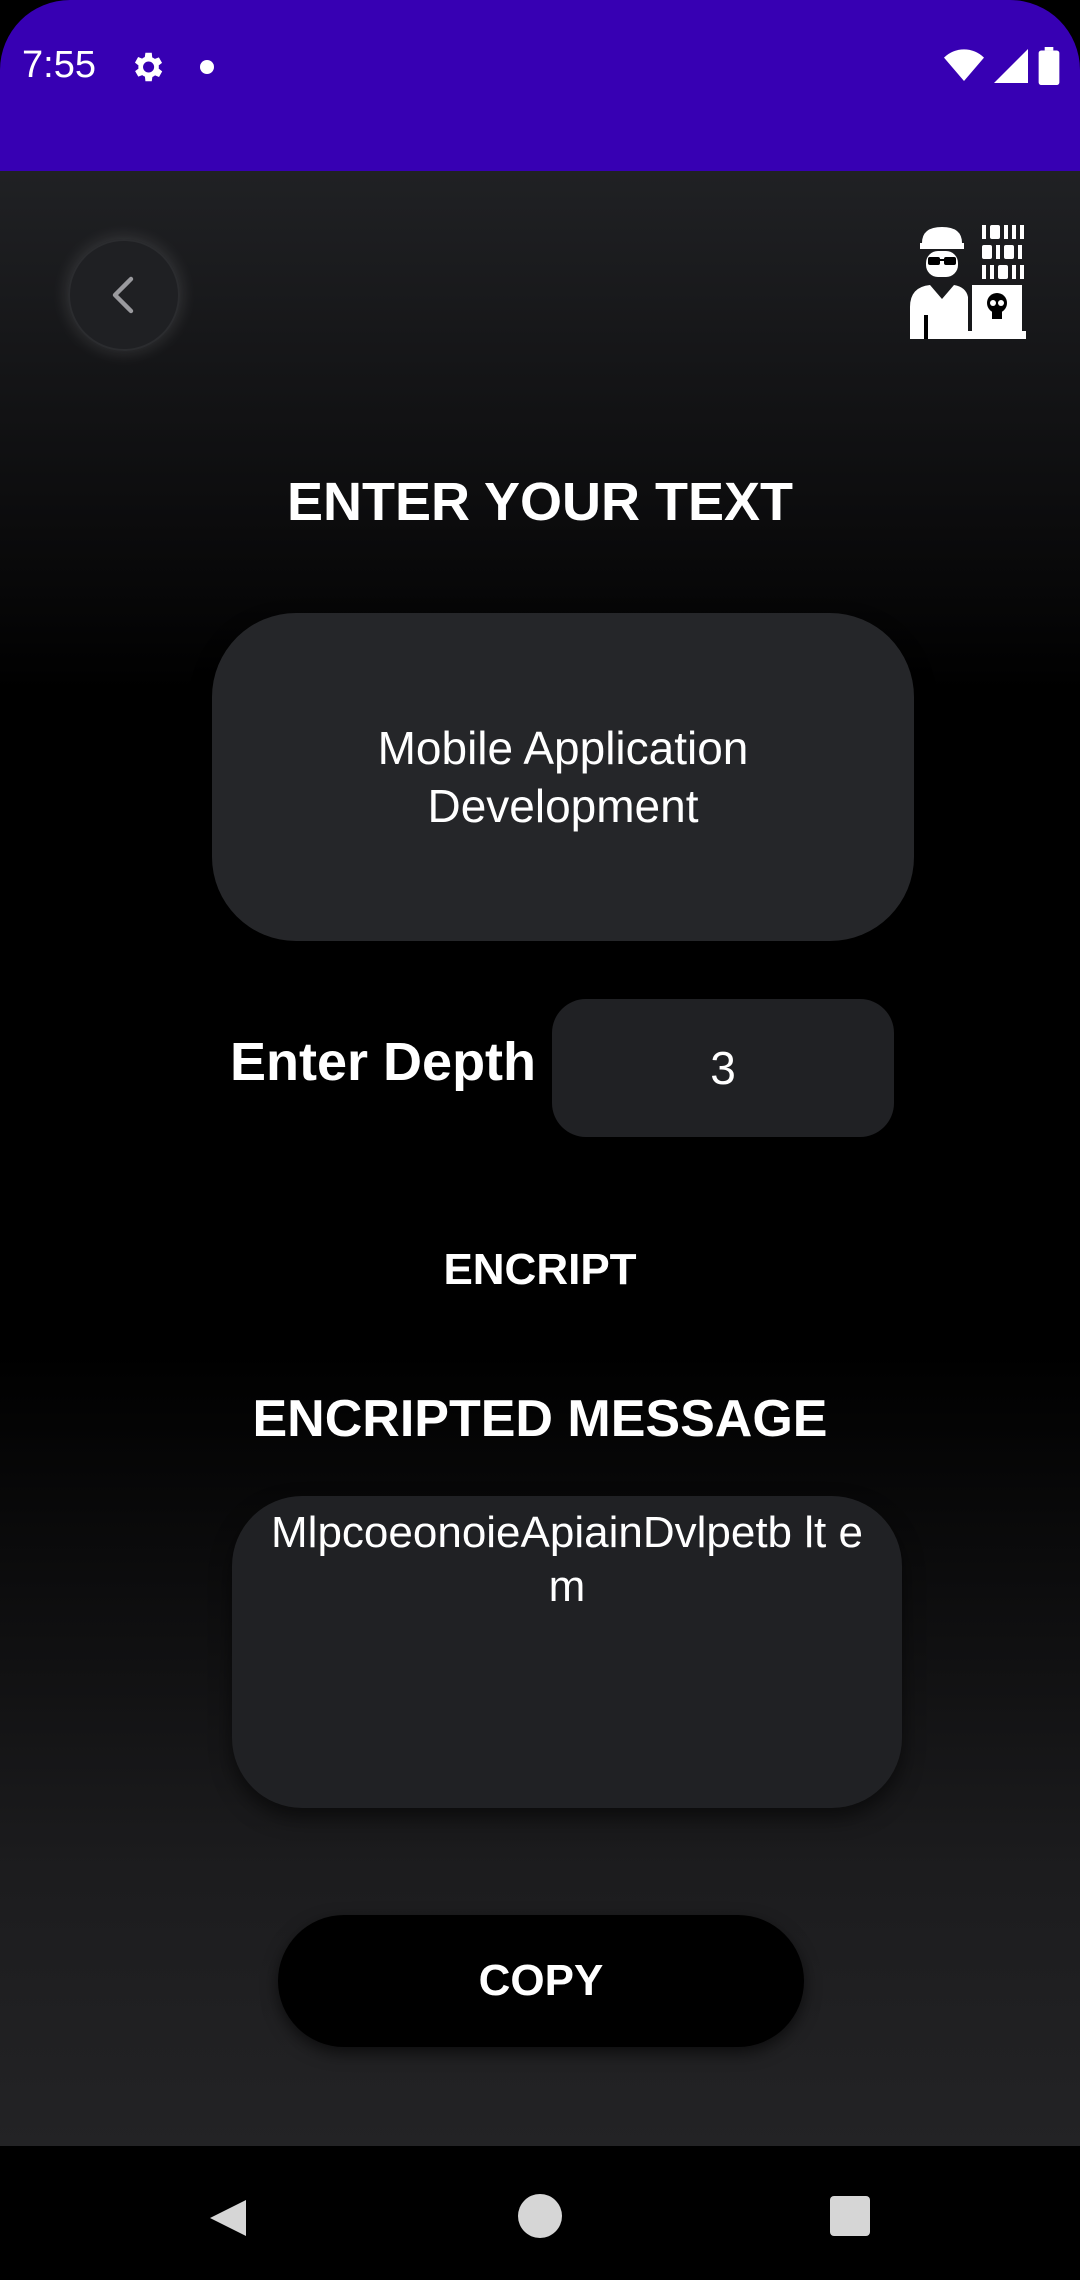 The height and width of the screenshot is (2280, 1080). Describe the element at coordinates (540, 1270) in the screenshot. I see `encrypt-button: ENCRIPT` at that location.